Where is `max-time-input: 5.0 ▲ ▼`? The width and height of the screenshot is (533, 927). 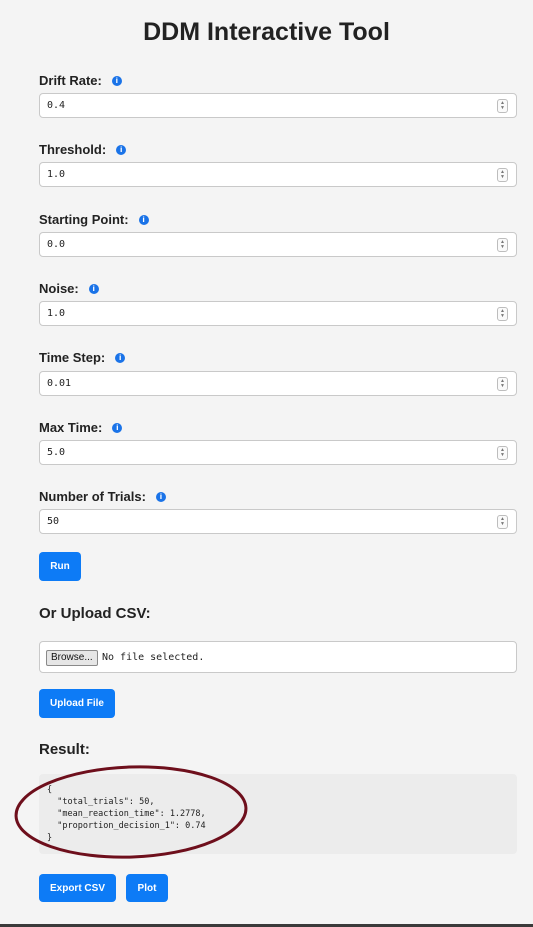 max-time-input: 5.0 ▲ ▼ is located at coordinates (278, 452).